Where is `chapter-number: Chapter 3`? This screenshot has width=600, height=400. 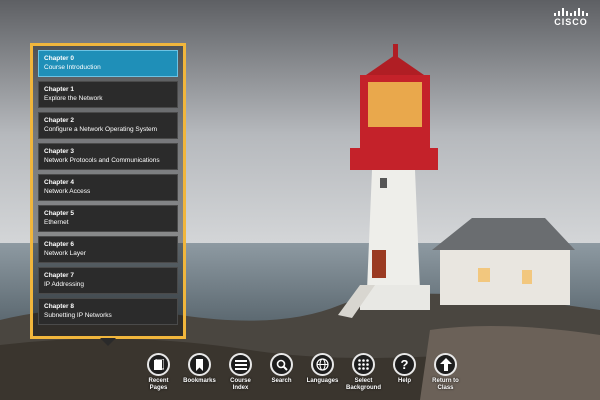 chapter-number: Chapter 3 is located at coordinates (59, 151).